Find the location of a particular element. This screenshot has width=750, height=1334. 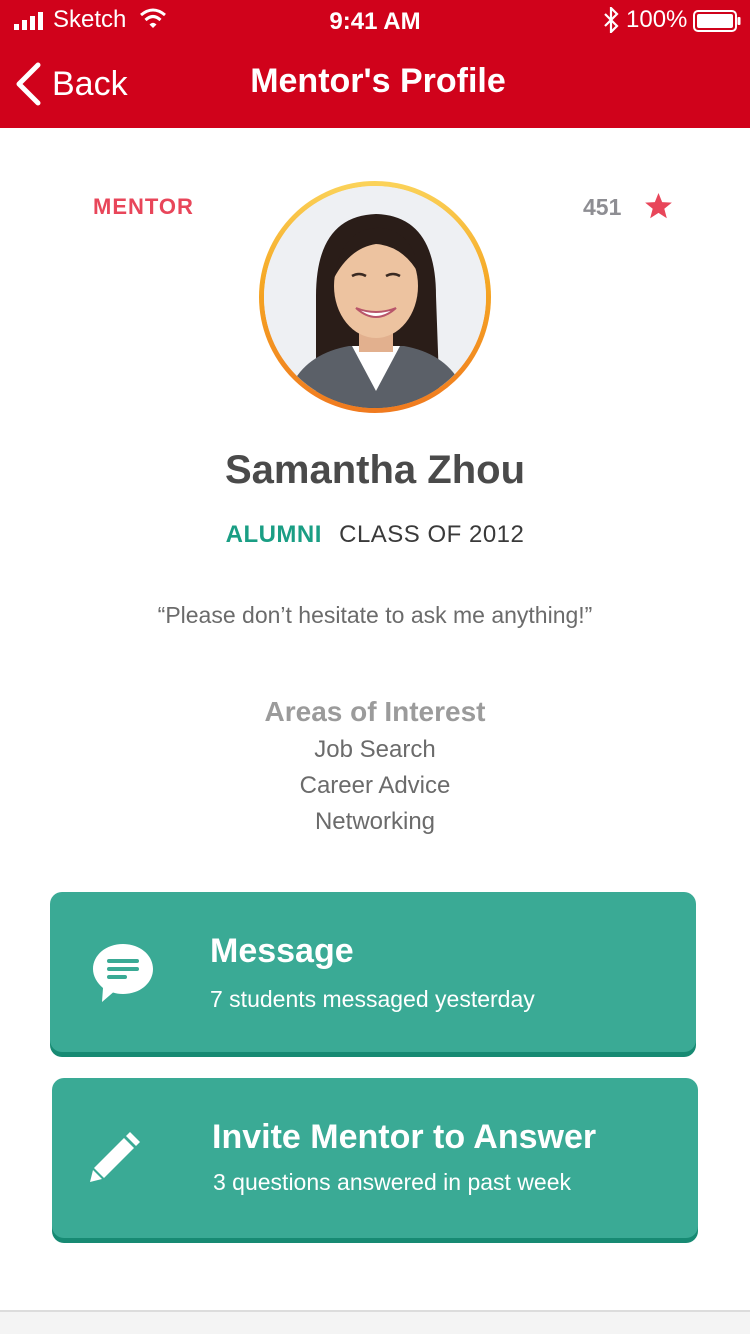

message-button: Message 7 students messaged yesterday is located at coordinates (373, 972).